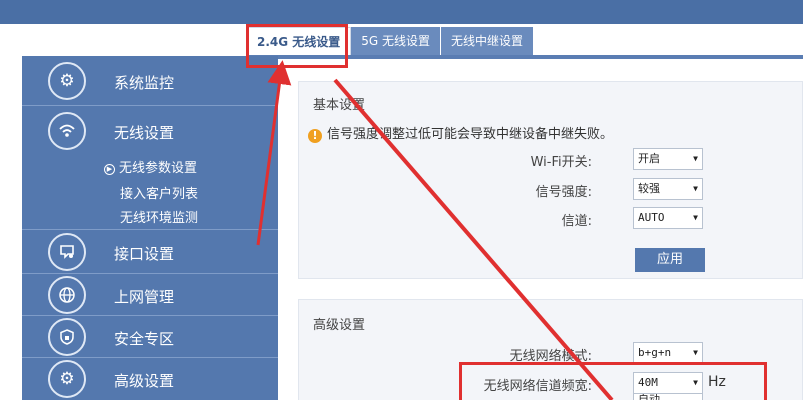  What do you see at coordinates (668, 218) in the screenshot?
I see `channel-select: AUTO ▼` at bounding box center [668, 218].